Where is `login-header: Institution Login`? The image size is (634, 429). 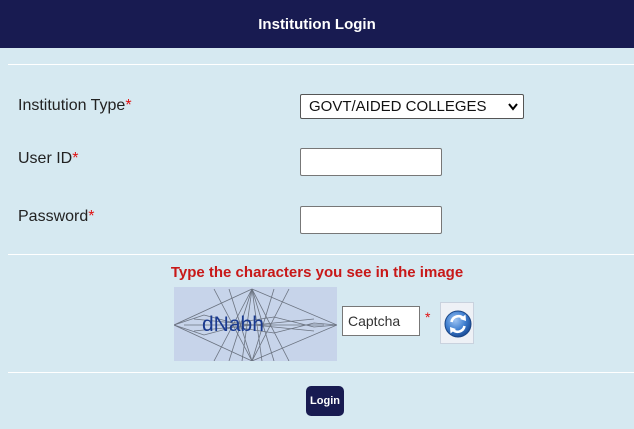
login-header: Institution Login is located at coordinates (317, 24).